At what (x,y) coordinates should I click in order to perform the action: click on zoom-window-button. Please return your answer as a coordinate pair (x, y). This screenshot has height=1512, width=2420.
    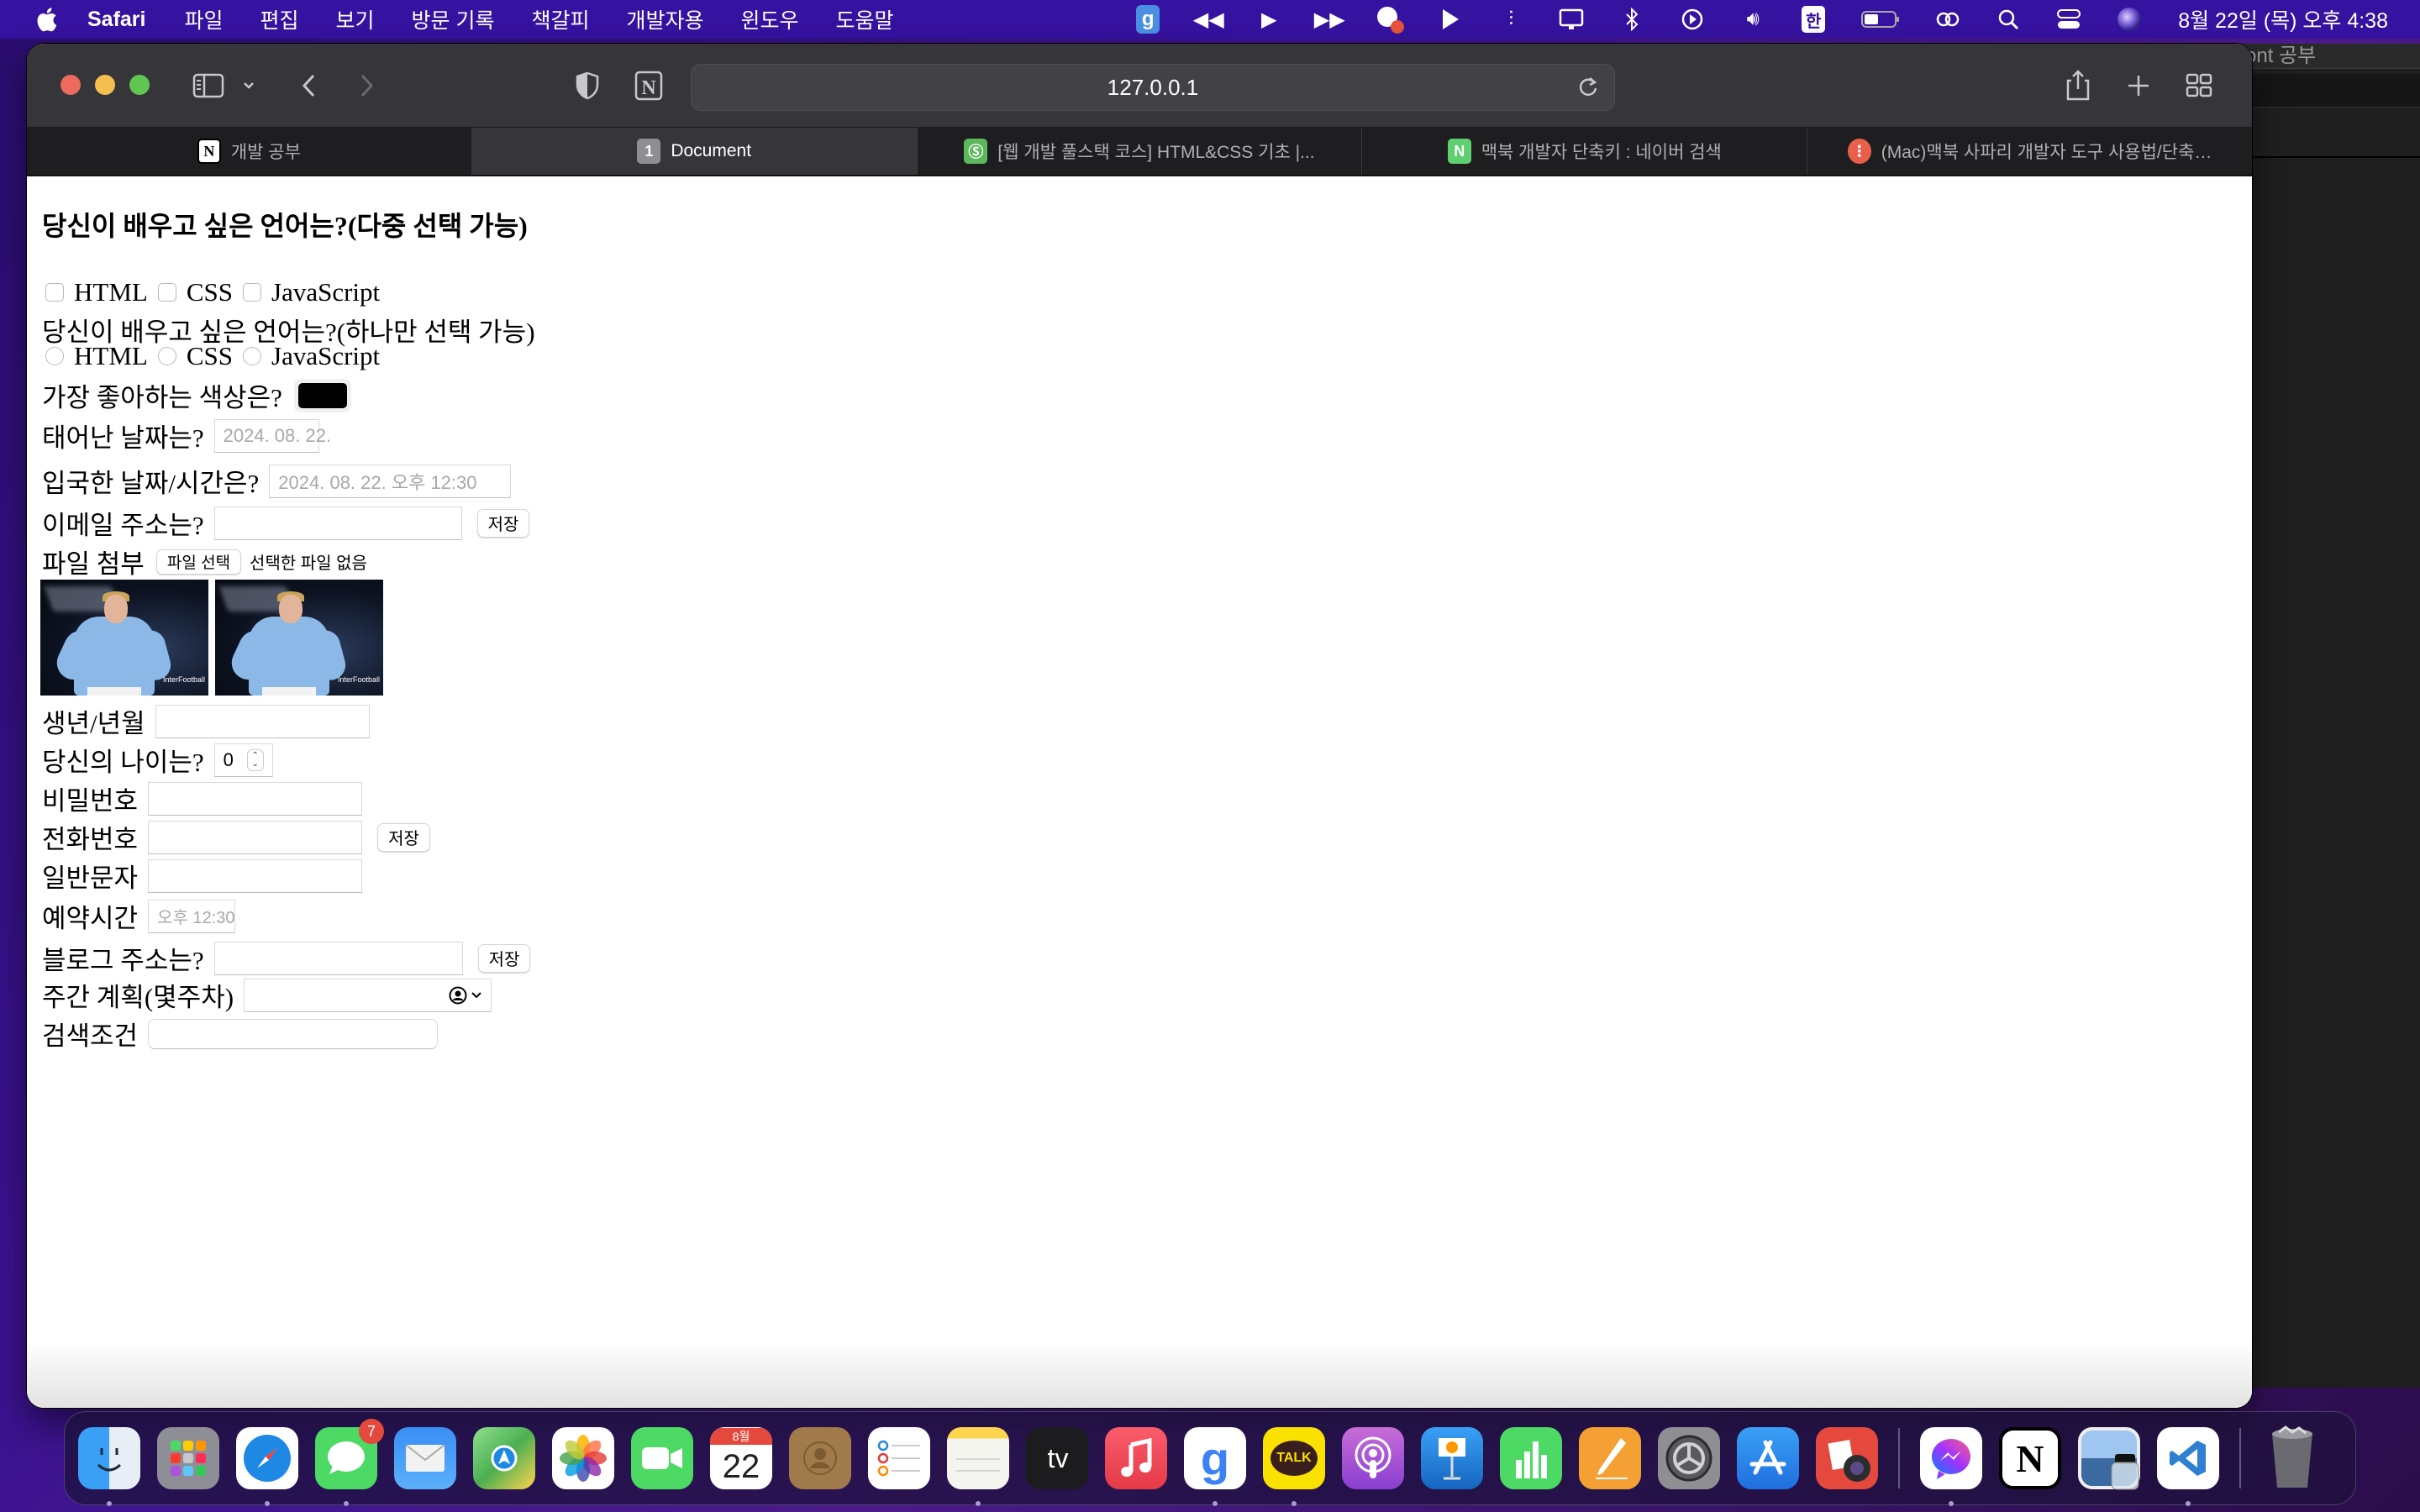
    Looking at the image, I should click on (139, 85).